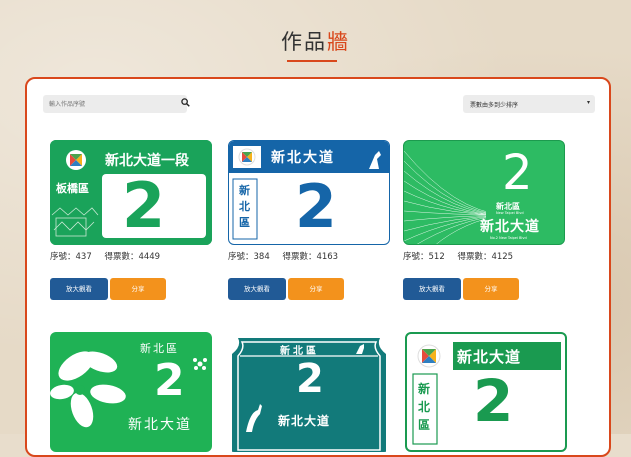 The width and height of the screenshot is (631, 457). What do you see at coordinates (71, 257) in the screenshot?
I see `card-serial: 序號：437` at bounding box center [71, 257].